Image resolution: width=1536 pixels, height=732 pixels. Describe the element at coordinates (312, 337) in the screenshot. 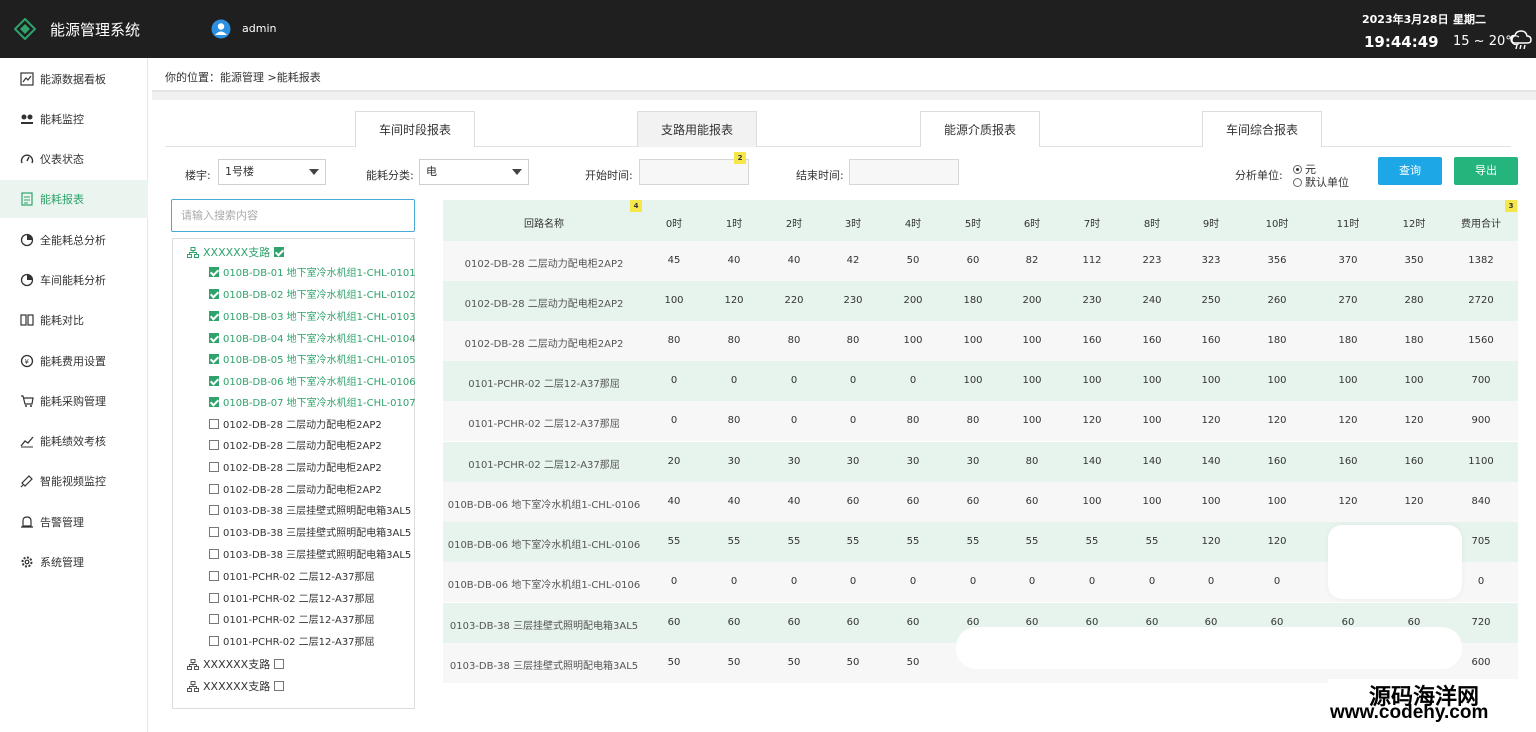

I see `tree-item: 010B-DB-04 地下室冷水机组1-CHL-0104` at that location.